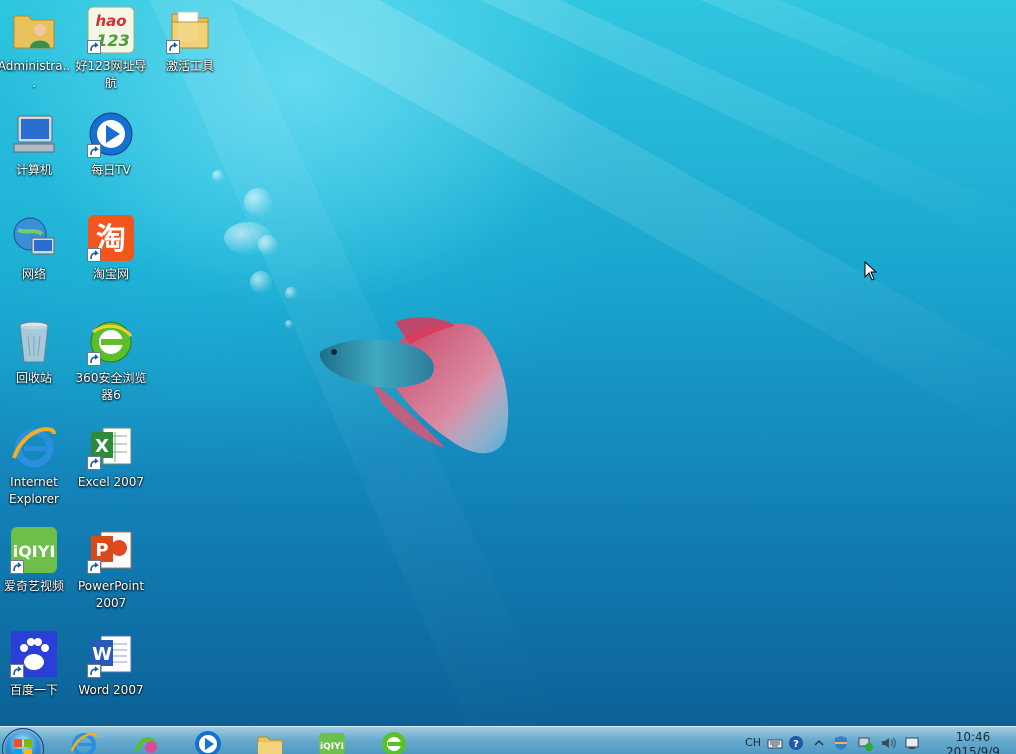 The width and height of the screenshot is (1016, 754). I want to click on security-shield-icon, so click(841, 743).